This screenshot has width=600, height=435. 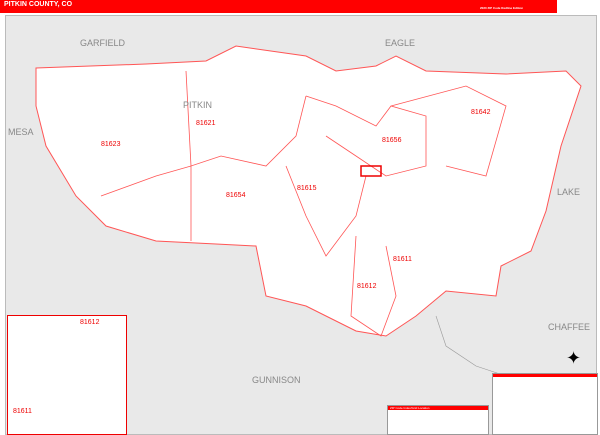 I want to click on compass-rose-icon: ✦, so click(x=574, y=358).